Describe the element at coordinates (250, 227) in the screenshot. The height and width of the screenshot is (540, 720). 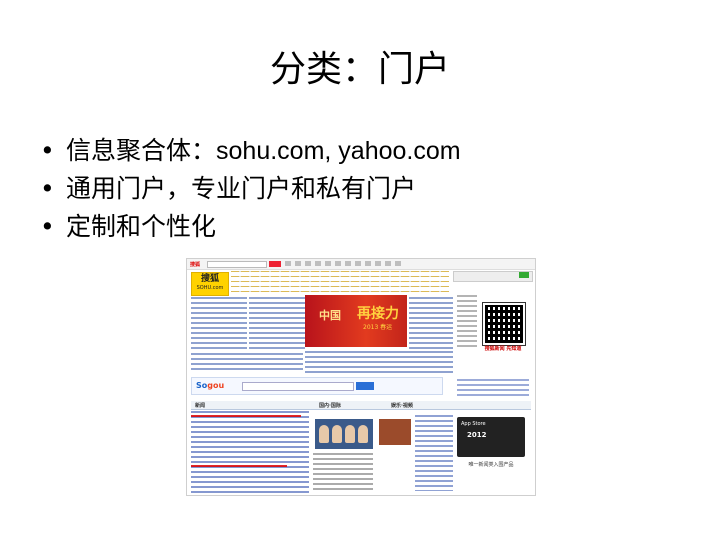
I see `bullet-item: 定制和个性化` at that location.